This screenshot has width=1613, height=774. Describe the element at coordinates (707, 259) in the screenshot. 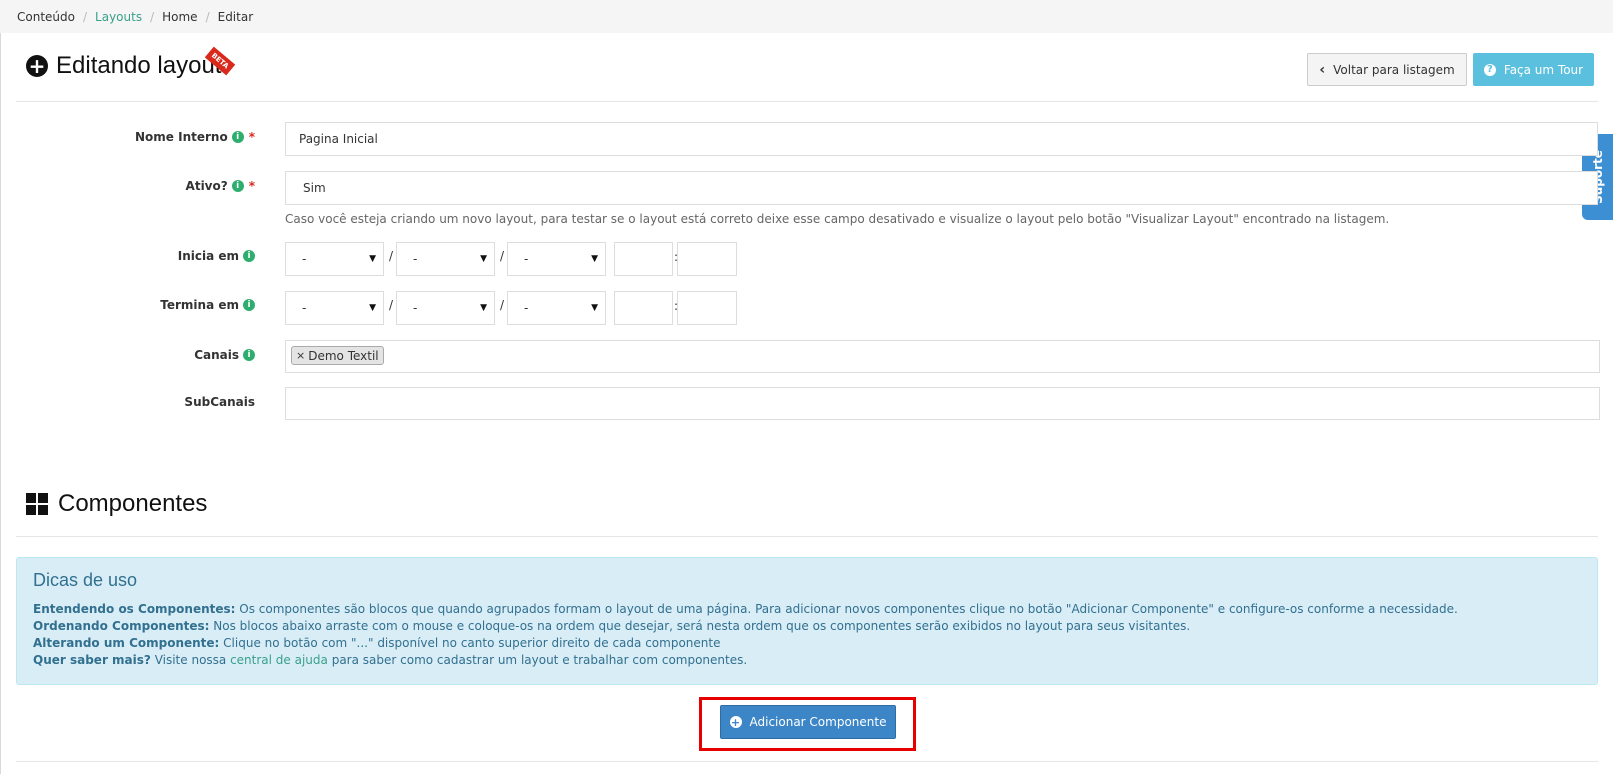

I see `inicia-em-minute-input` at that location.